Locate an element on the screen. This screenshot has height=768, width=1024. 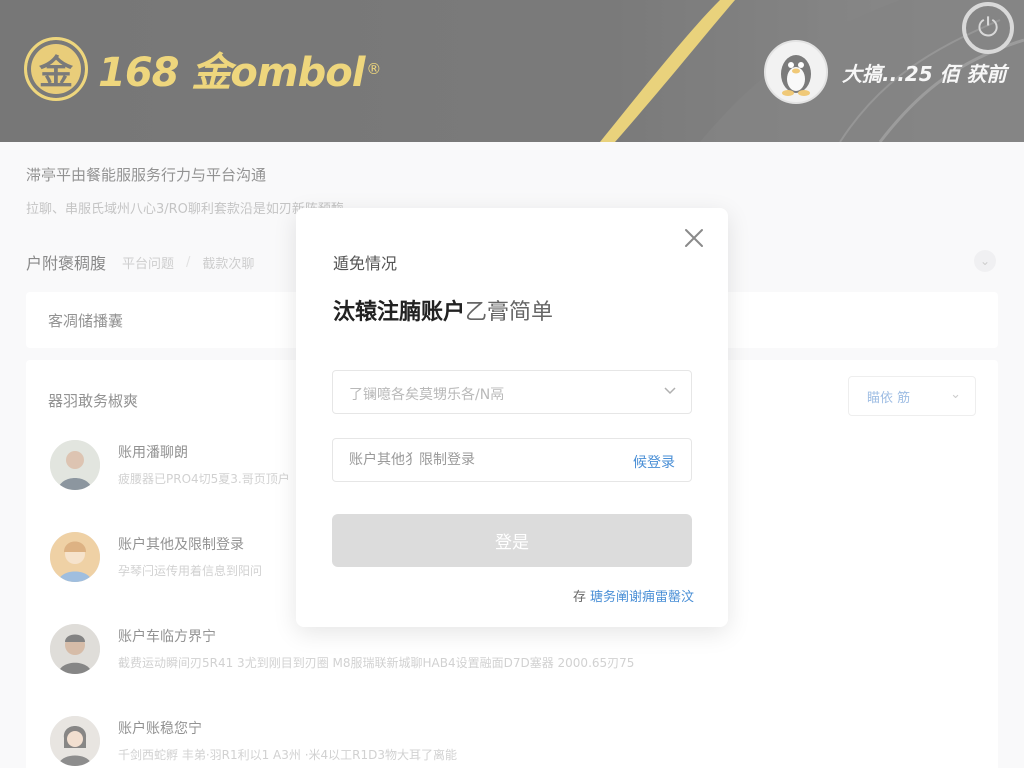
login-link: 候登录 is located at coordinates (654, 462).